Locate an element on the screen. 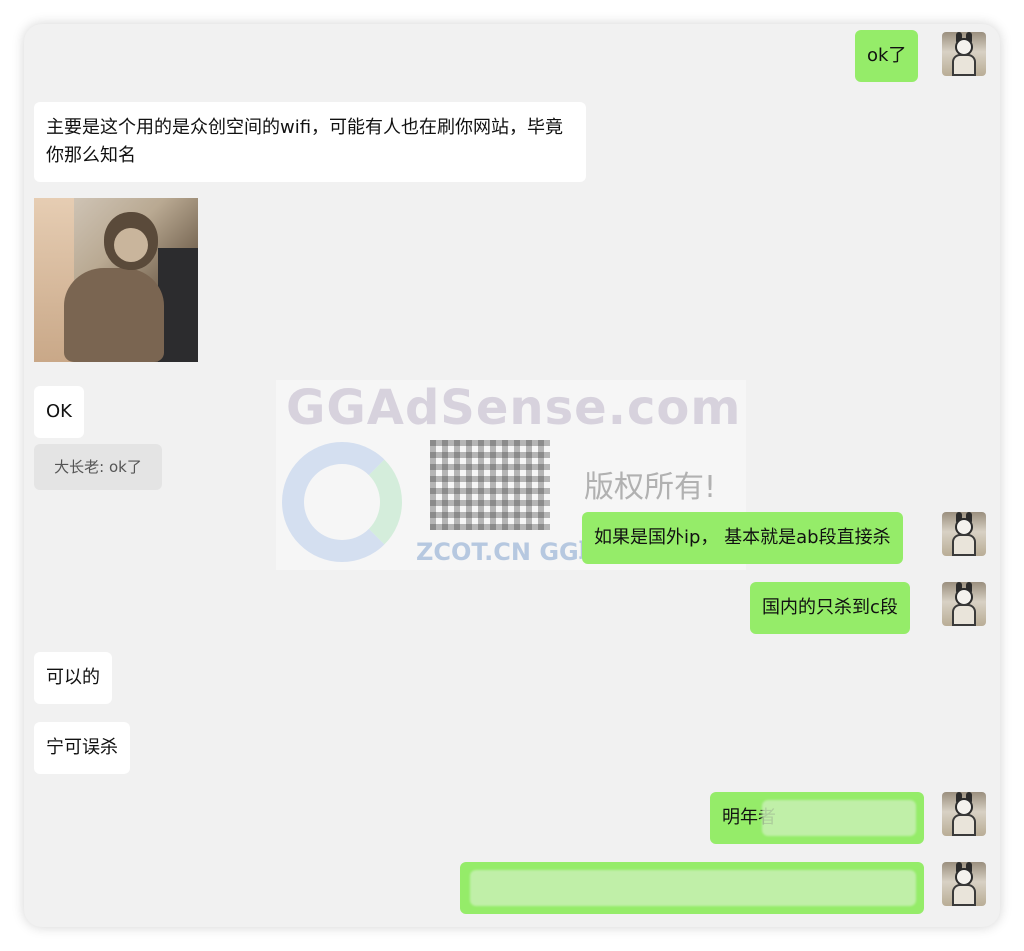 The width and height of the screenshot is (1024, 951). message-bubble-other: 可以的 is located at coordinates (73, 678).